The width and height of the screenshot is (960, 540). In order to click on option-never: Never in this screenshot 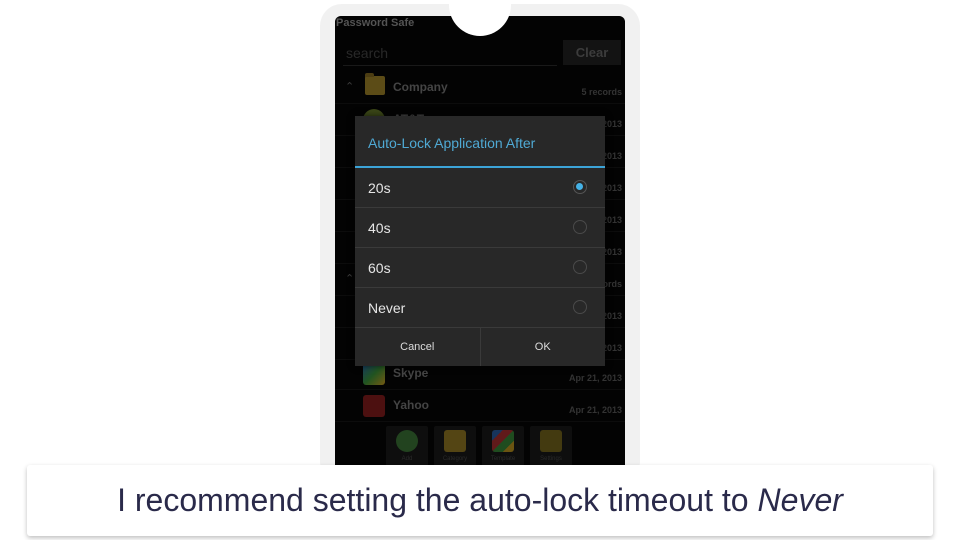, I will do `click(480, 308)`.